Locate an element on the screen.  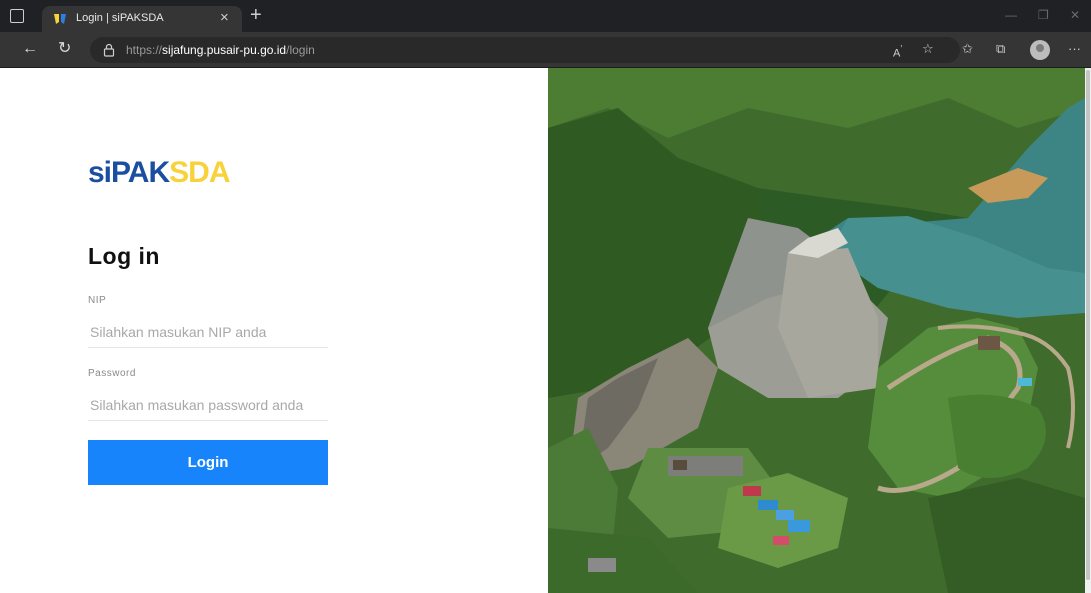
profile-avatar is located at coordinates (1040, 50).